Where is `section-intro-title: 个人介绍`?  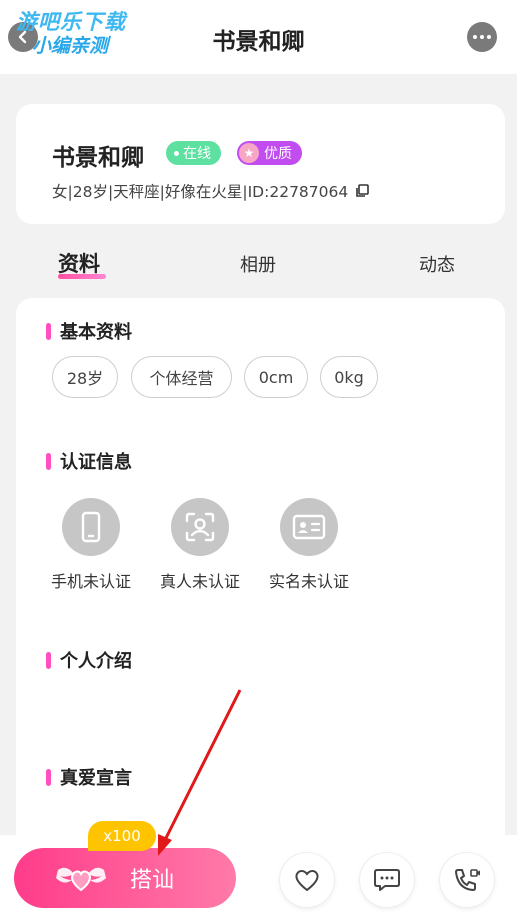 section-intro-title: 个人介绍 is located at coordinates (89, 660).